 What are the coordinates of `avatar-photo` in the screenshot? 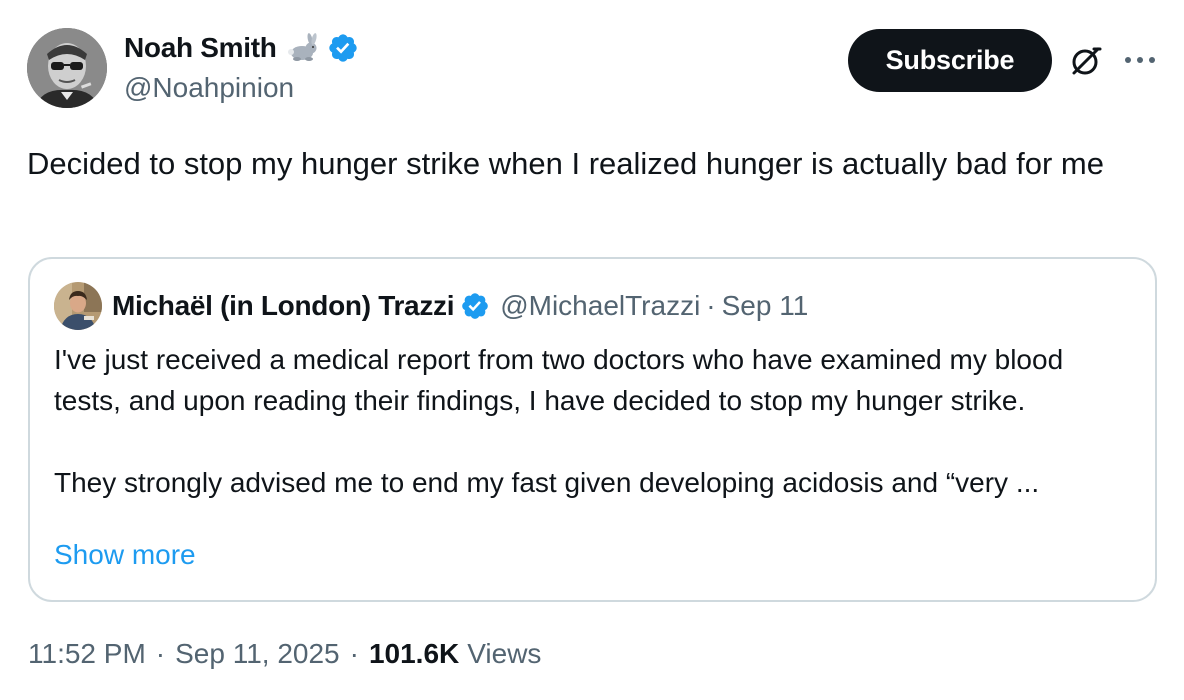 It's located at (67, 68).